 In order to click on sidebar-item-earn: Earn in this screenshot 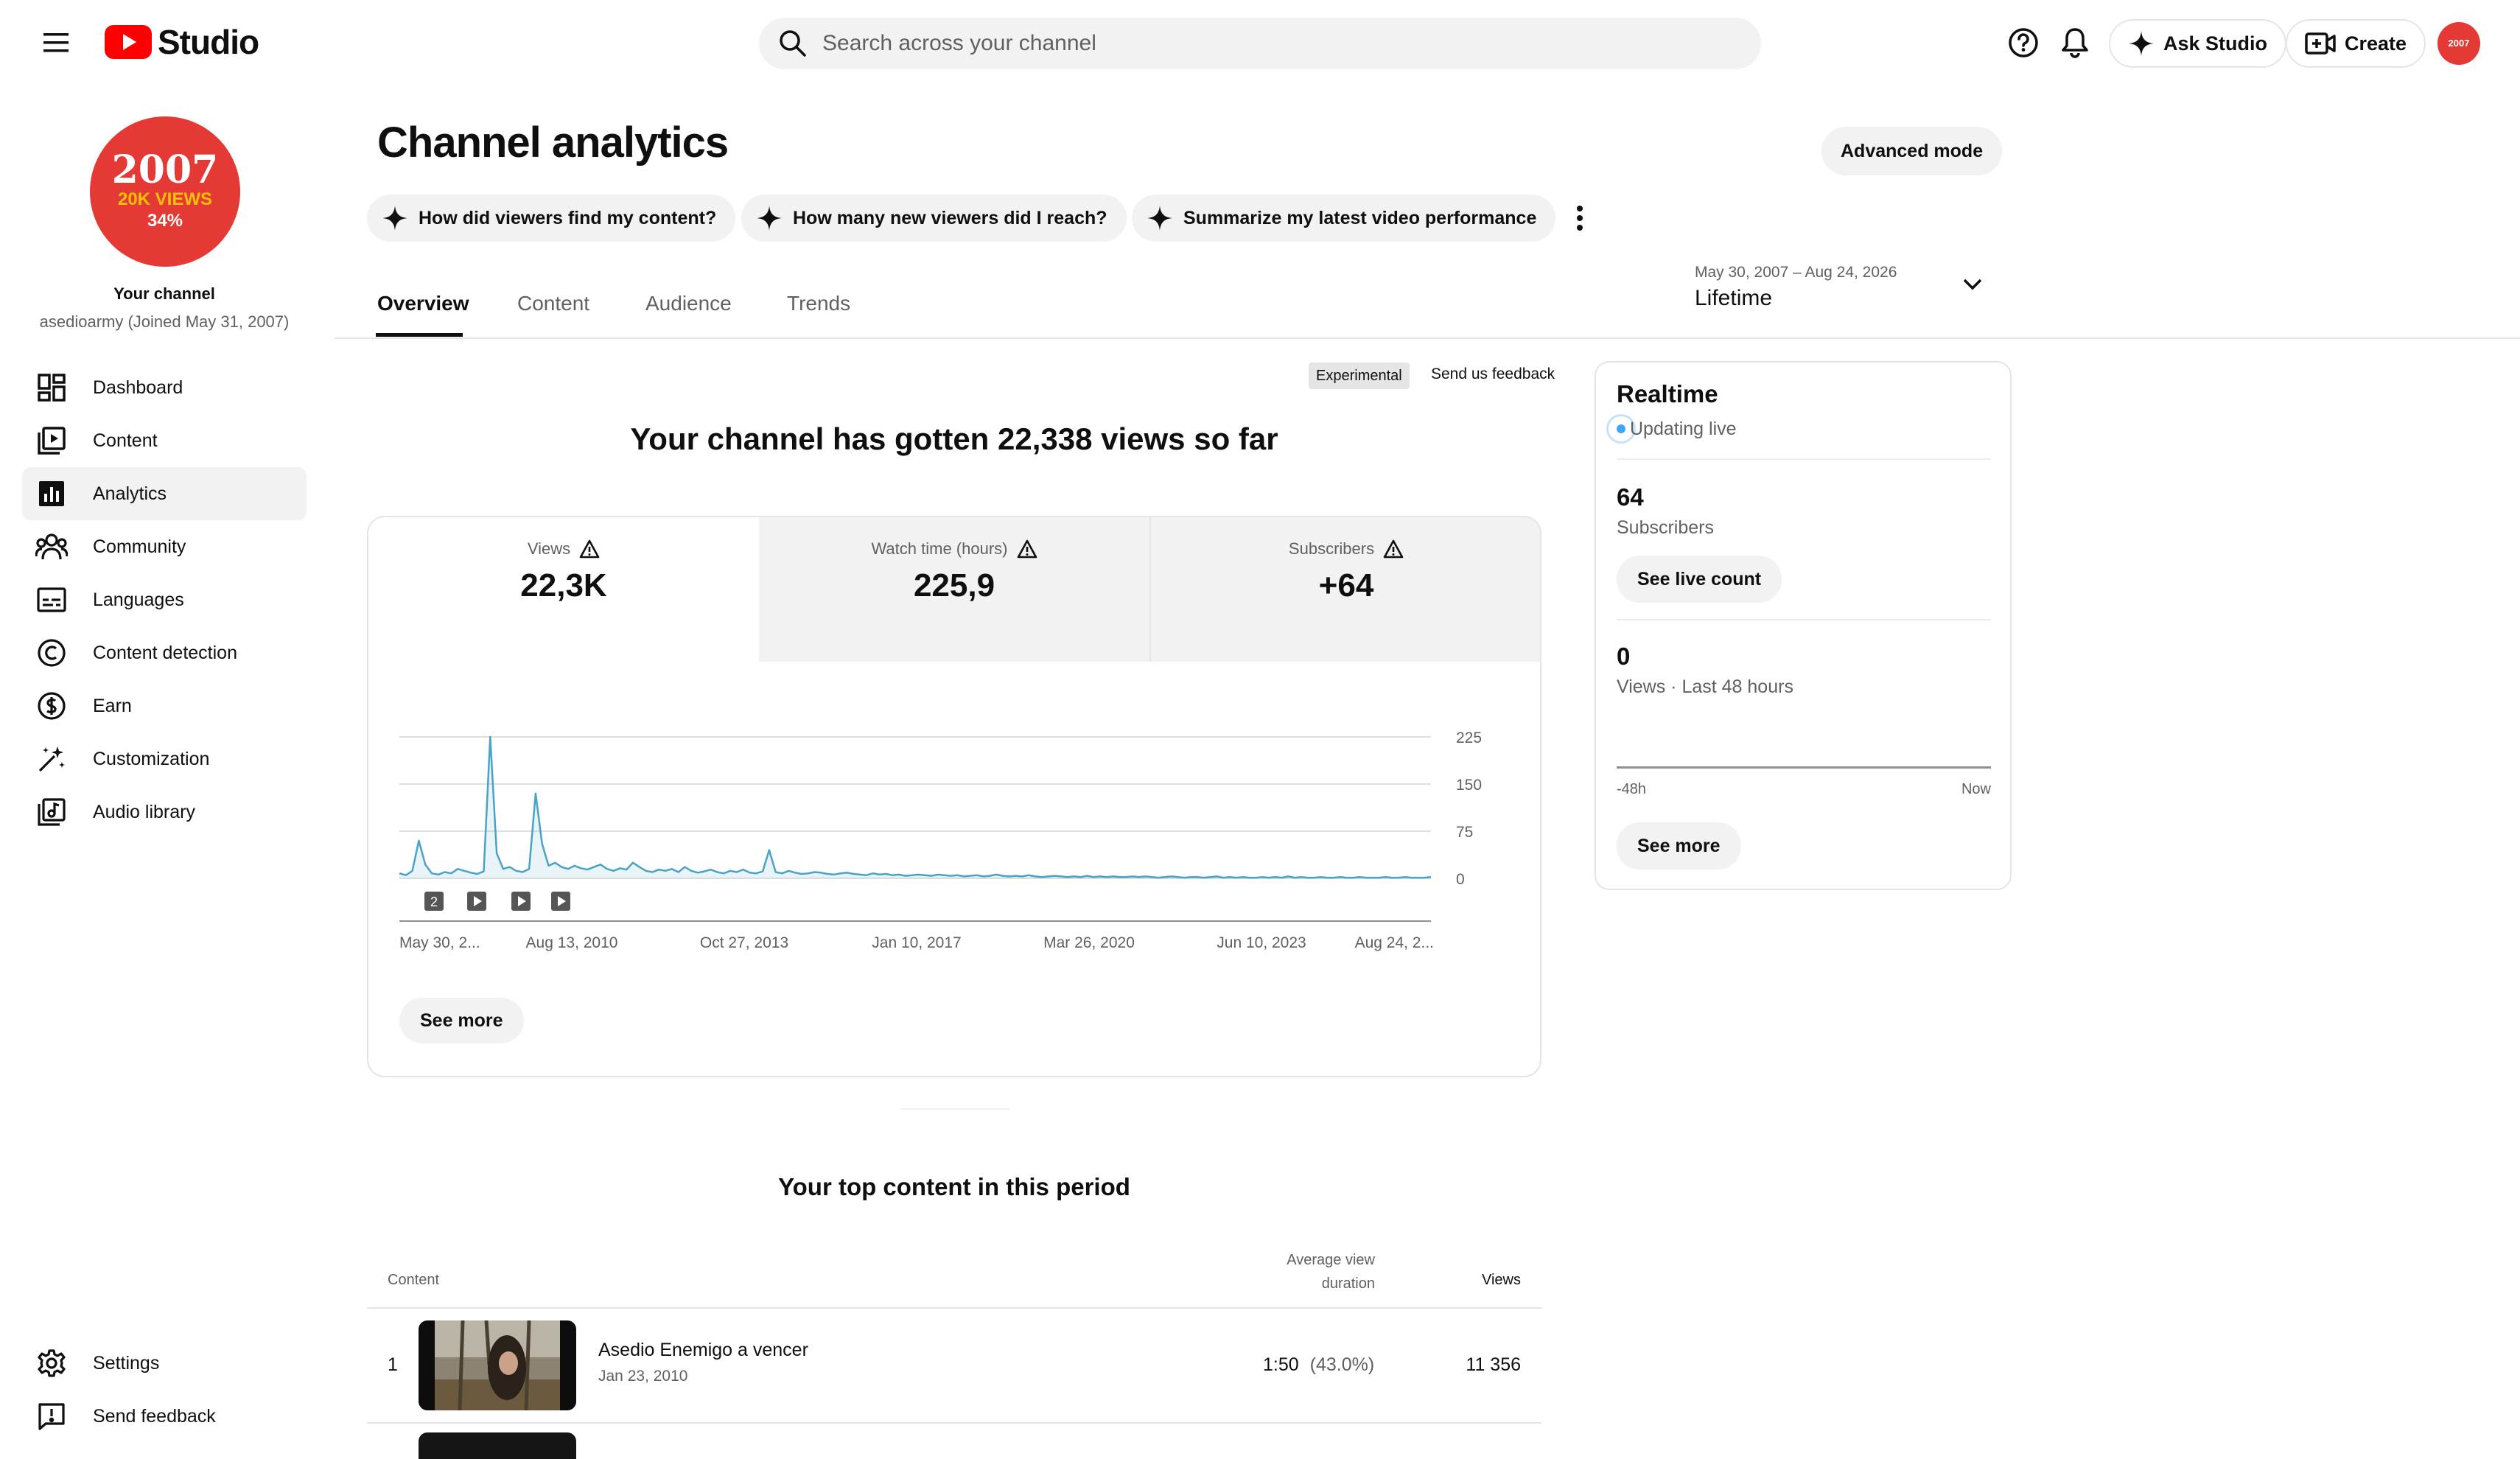, I will do `click(164, 705)`.